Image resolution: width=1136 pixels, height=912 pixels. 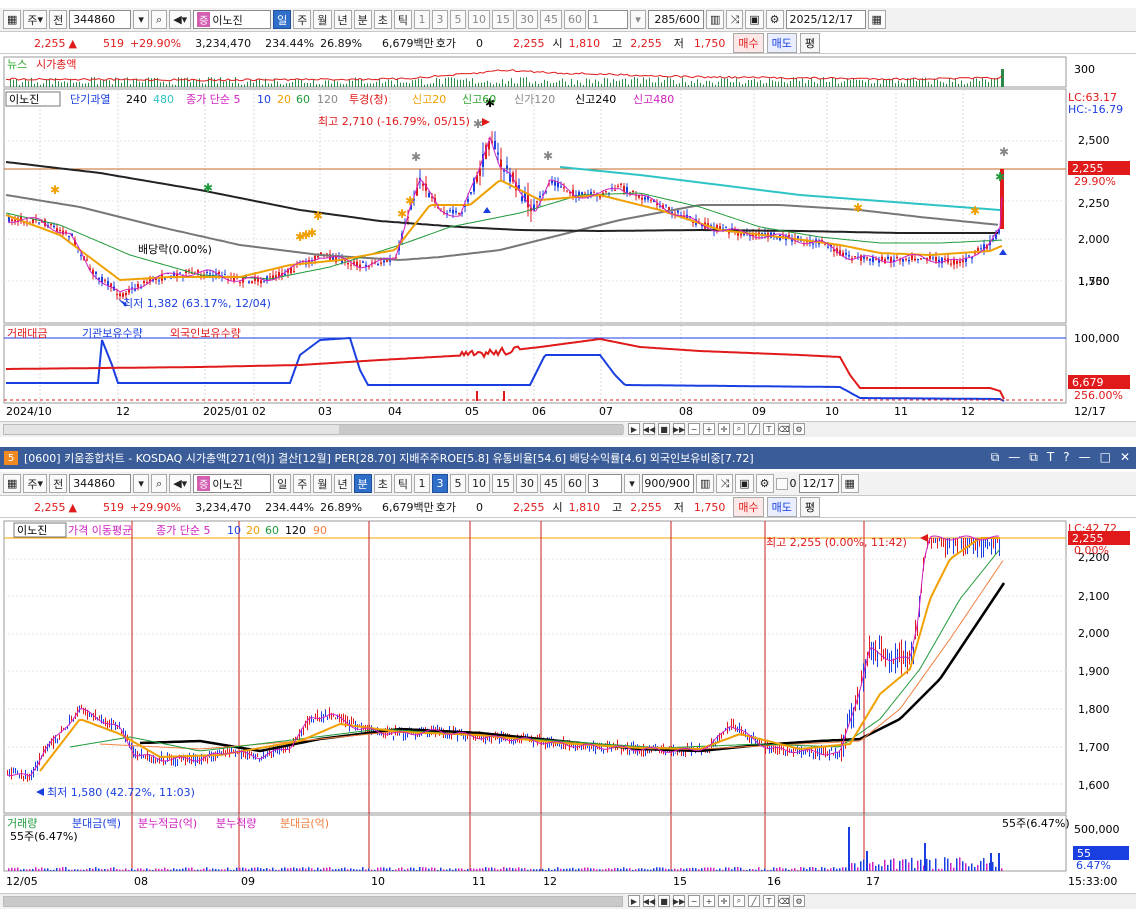 I want to click on tab-month: 월, so click(x=322, y=19).